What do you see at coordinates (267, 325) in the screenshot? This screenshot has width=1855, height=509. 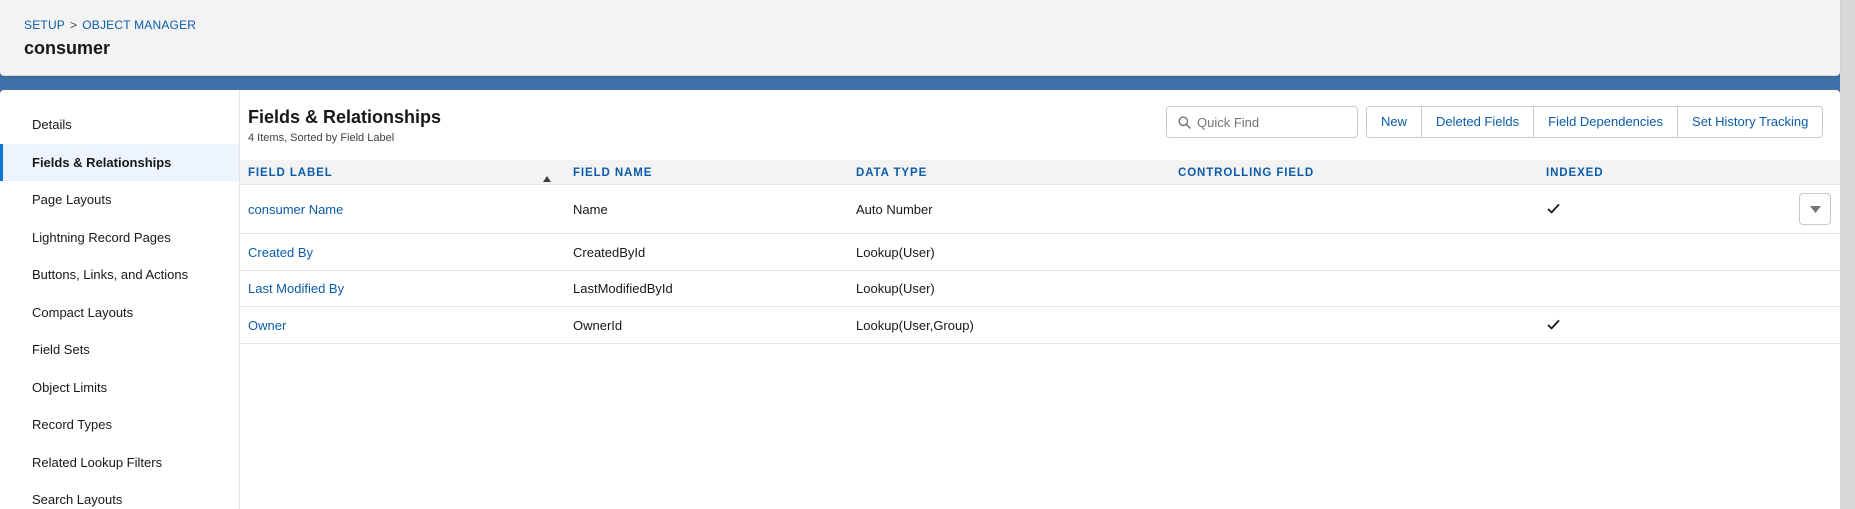 I see `field-label-link: Owner` at bounding box center [267, 325].